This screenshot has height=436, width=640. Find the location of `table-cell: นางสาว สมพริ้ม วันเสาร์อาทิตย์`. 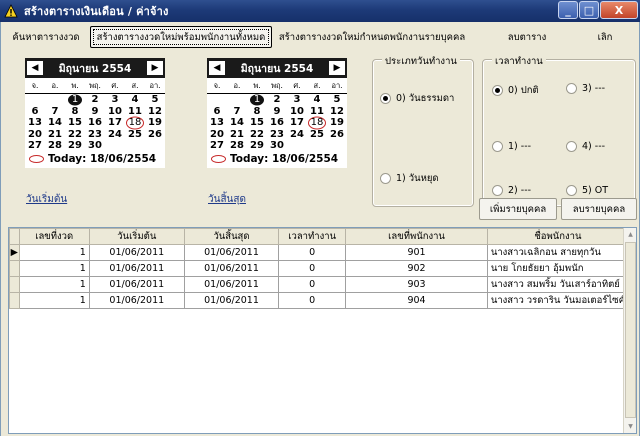

table-cell: นางสาว สมพริ้ม วันเสาร์อาทิตย์ is located at coordinates (558, 284).